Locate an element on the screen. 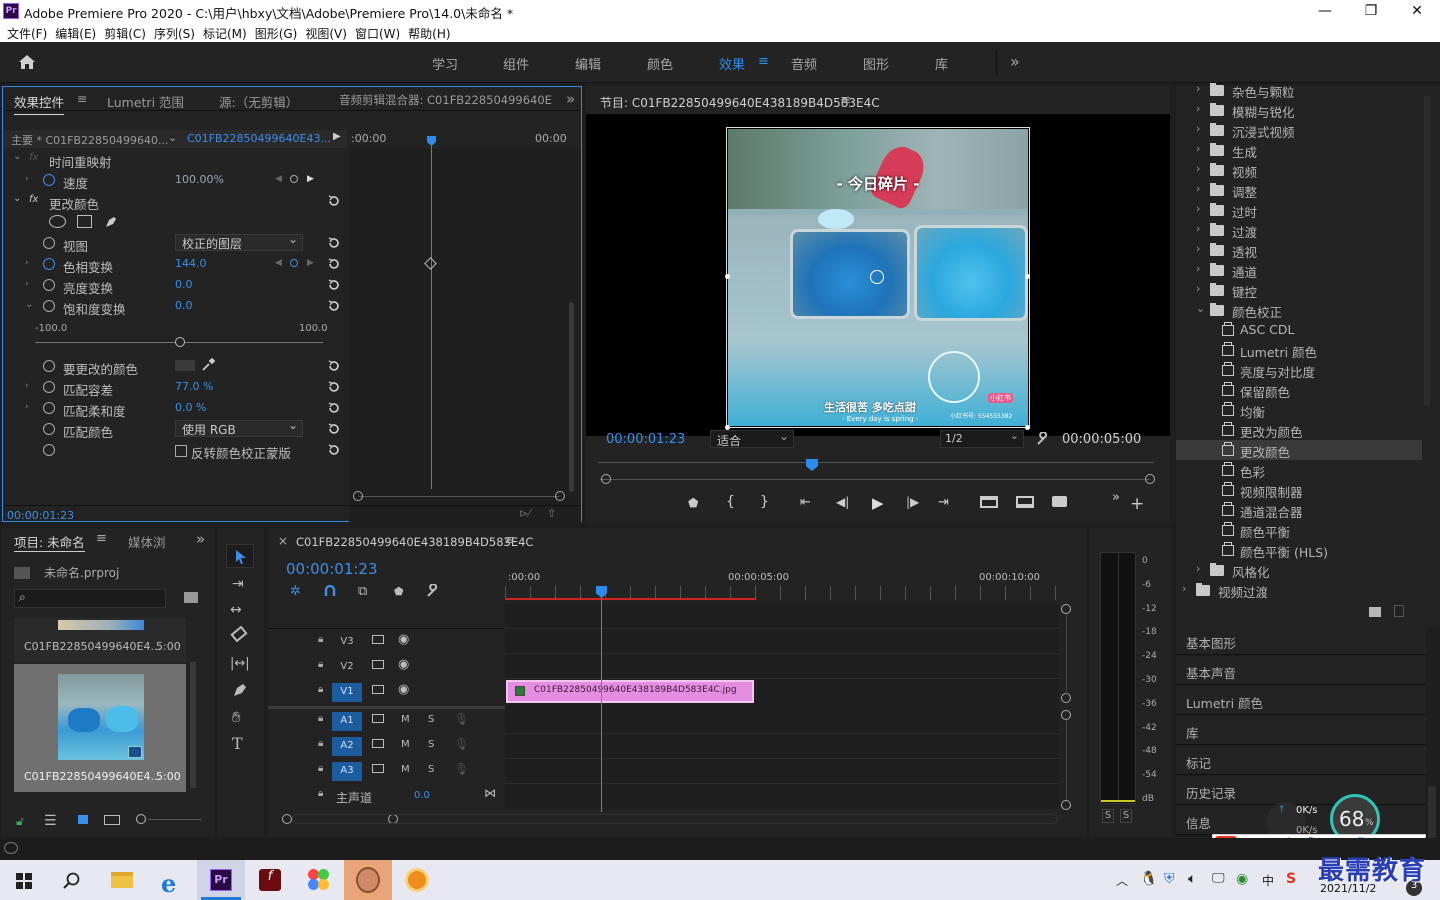 The width and height of the screenshot is (1440, 900). project-menu-icon: ≡ is located at coordinates (101, 538).